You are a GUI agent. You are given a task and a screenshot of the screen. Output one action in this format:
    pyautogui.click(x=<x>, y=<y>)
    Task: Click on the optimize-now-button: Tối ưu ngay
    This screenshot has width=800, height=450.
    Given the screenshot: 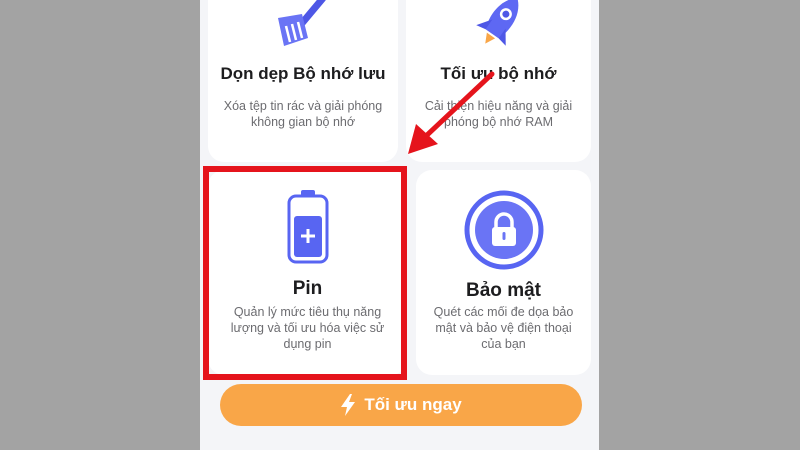 What is the action you would take?
    pyautogui.click(x=401, y=405)
    